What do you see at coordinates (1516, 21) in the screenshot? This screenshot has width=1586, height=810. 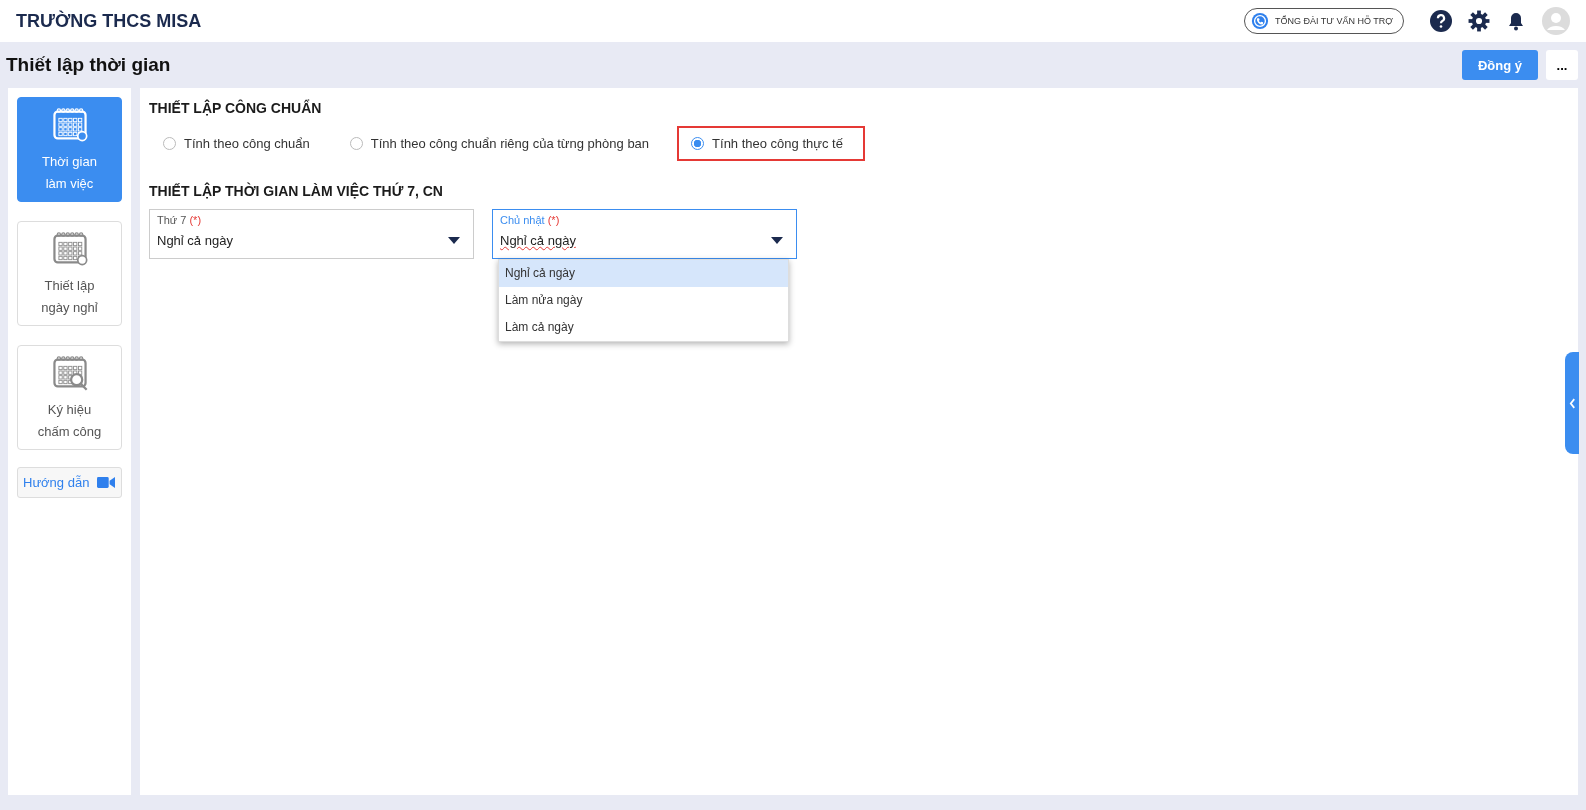 I see `bell-icon` at bounding box center [1516, 21].